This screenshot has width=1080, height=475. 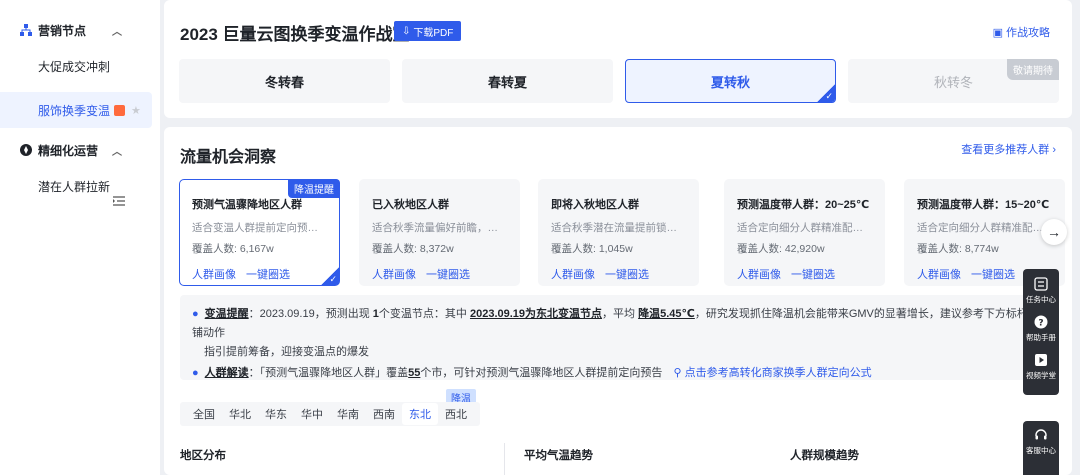 I want to click on audience-title: 预测温度带人群：15~20℃, so click(x=983, y=205).